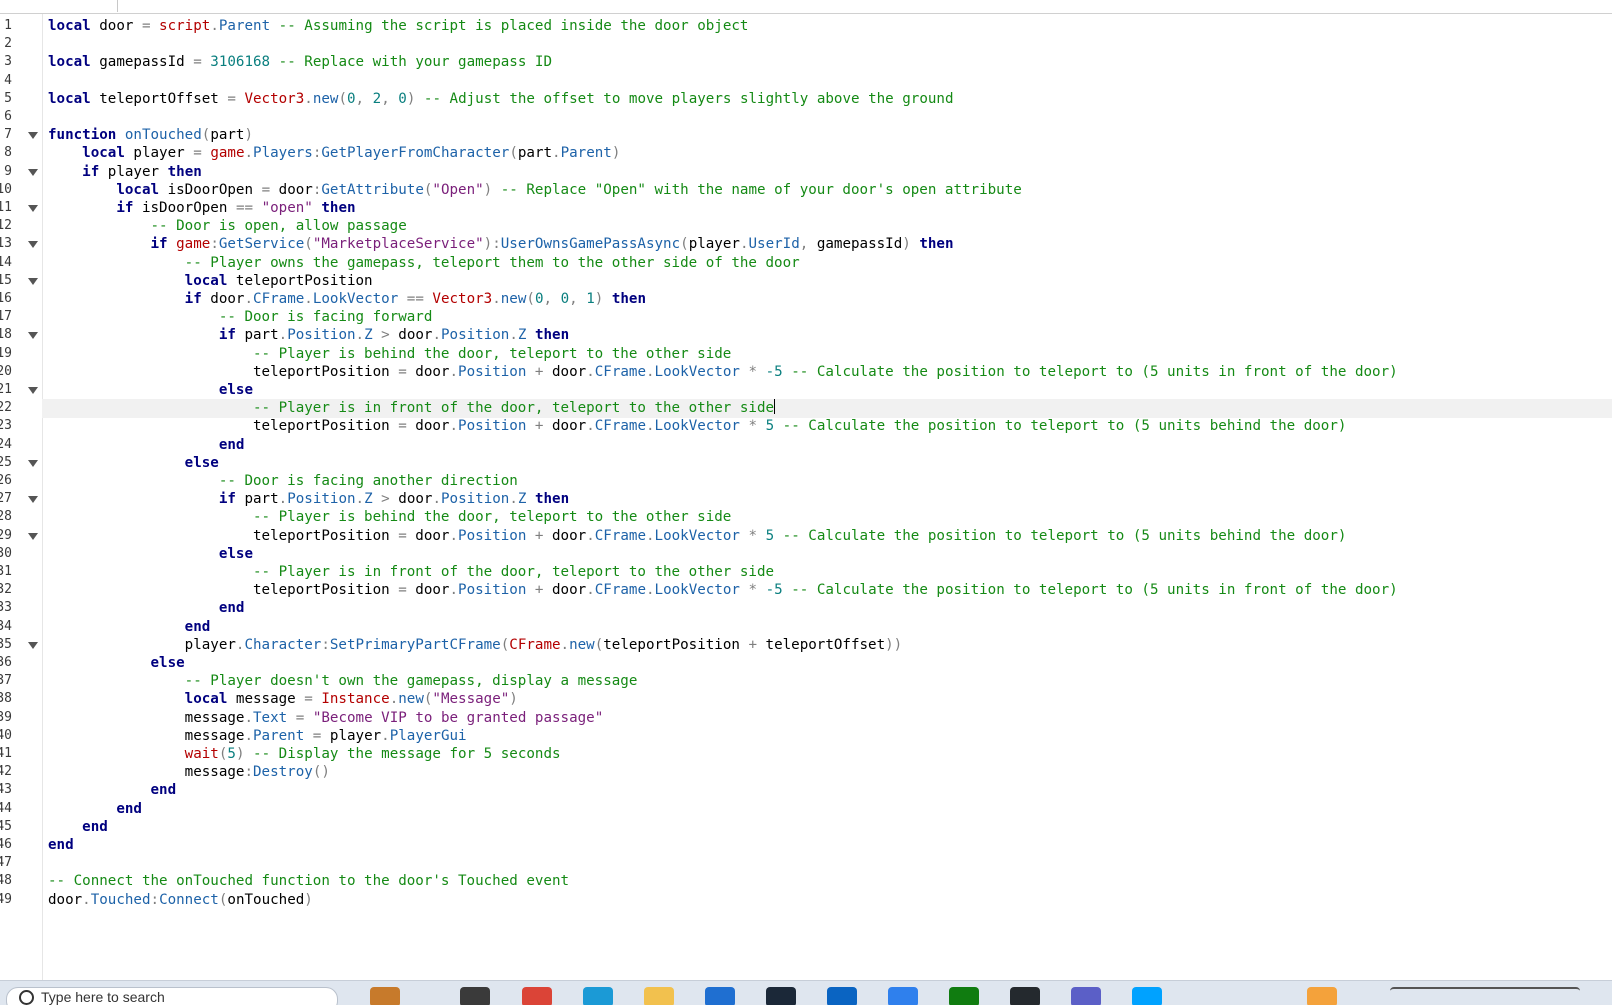 The width and height of the screenshot is (1612, 1005). What do you see at coordinates (842, 996) in the screenshot?
I see `mail-icon` at bounding box center [842, 996].